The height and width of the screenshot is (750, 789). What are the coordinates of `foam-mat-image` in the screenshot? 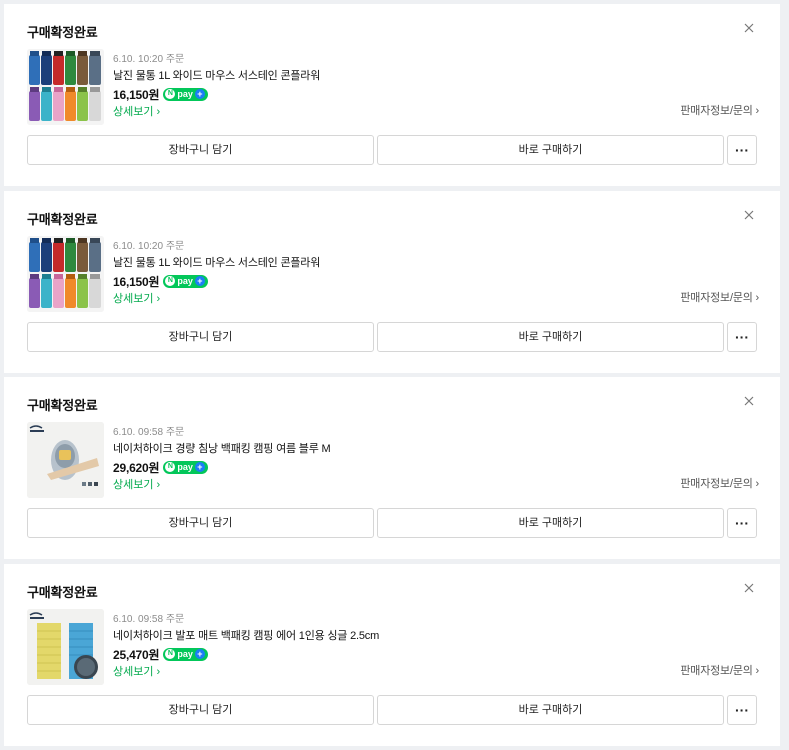 It's located at (65, 647).